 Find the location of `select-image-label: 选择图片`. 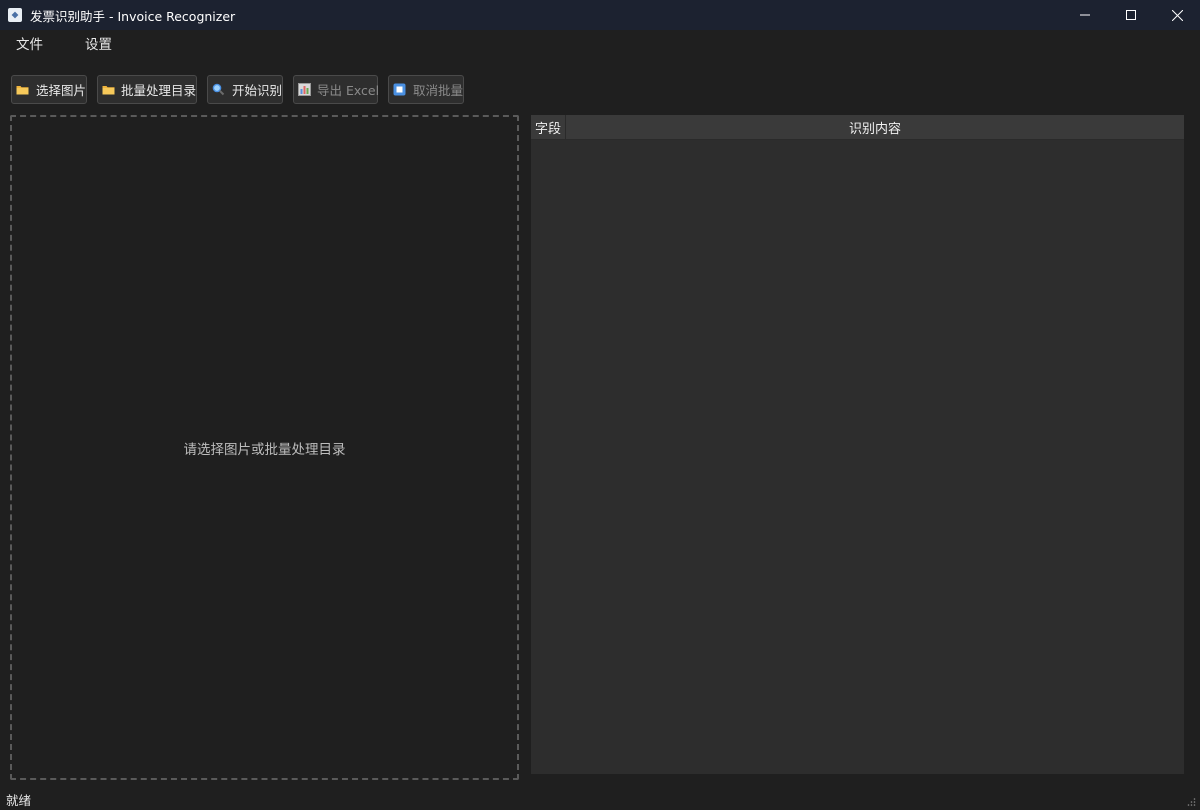

select-image-label: 选择图片 is located at coordinates (60, 90).